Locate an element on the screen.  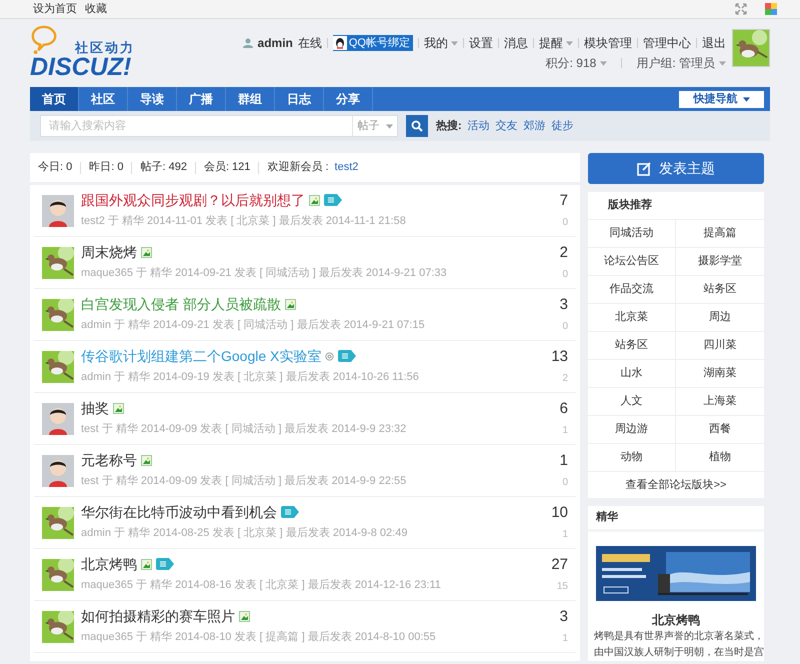
forum-link: 周边游 is located at coordinates (632, 430).